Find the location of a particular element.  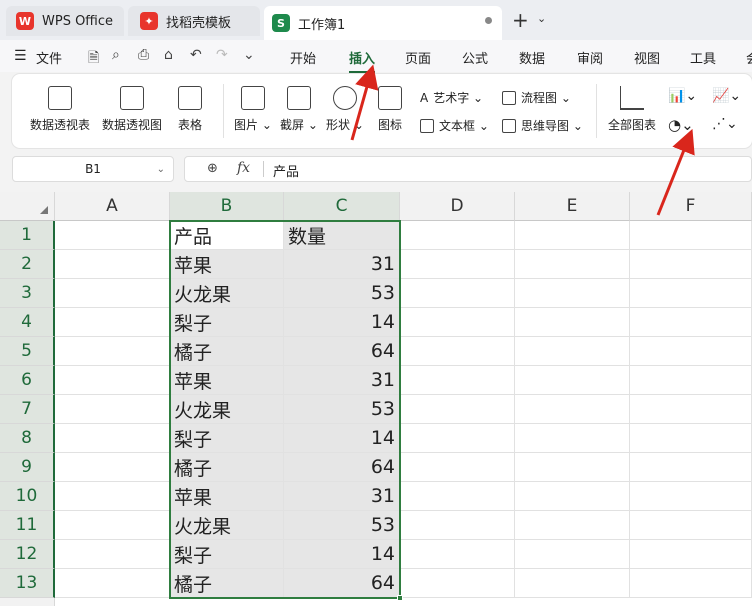

row-header-2: 2 is located at coordinates (27, 264).